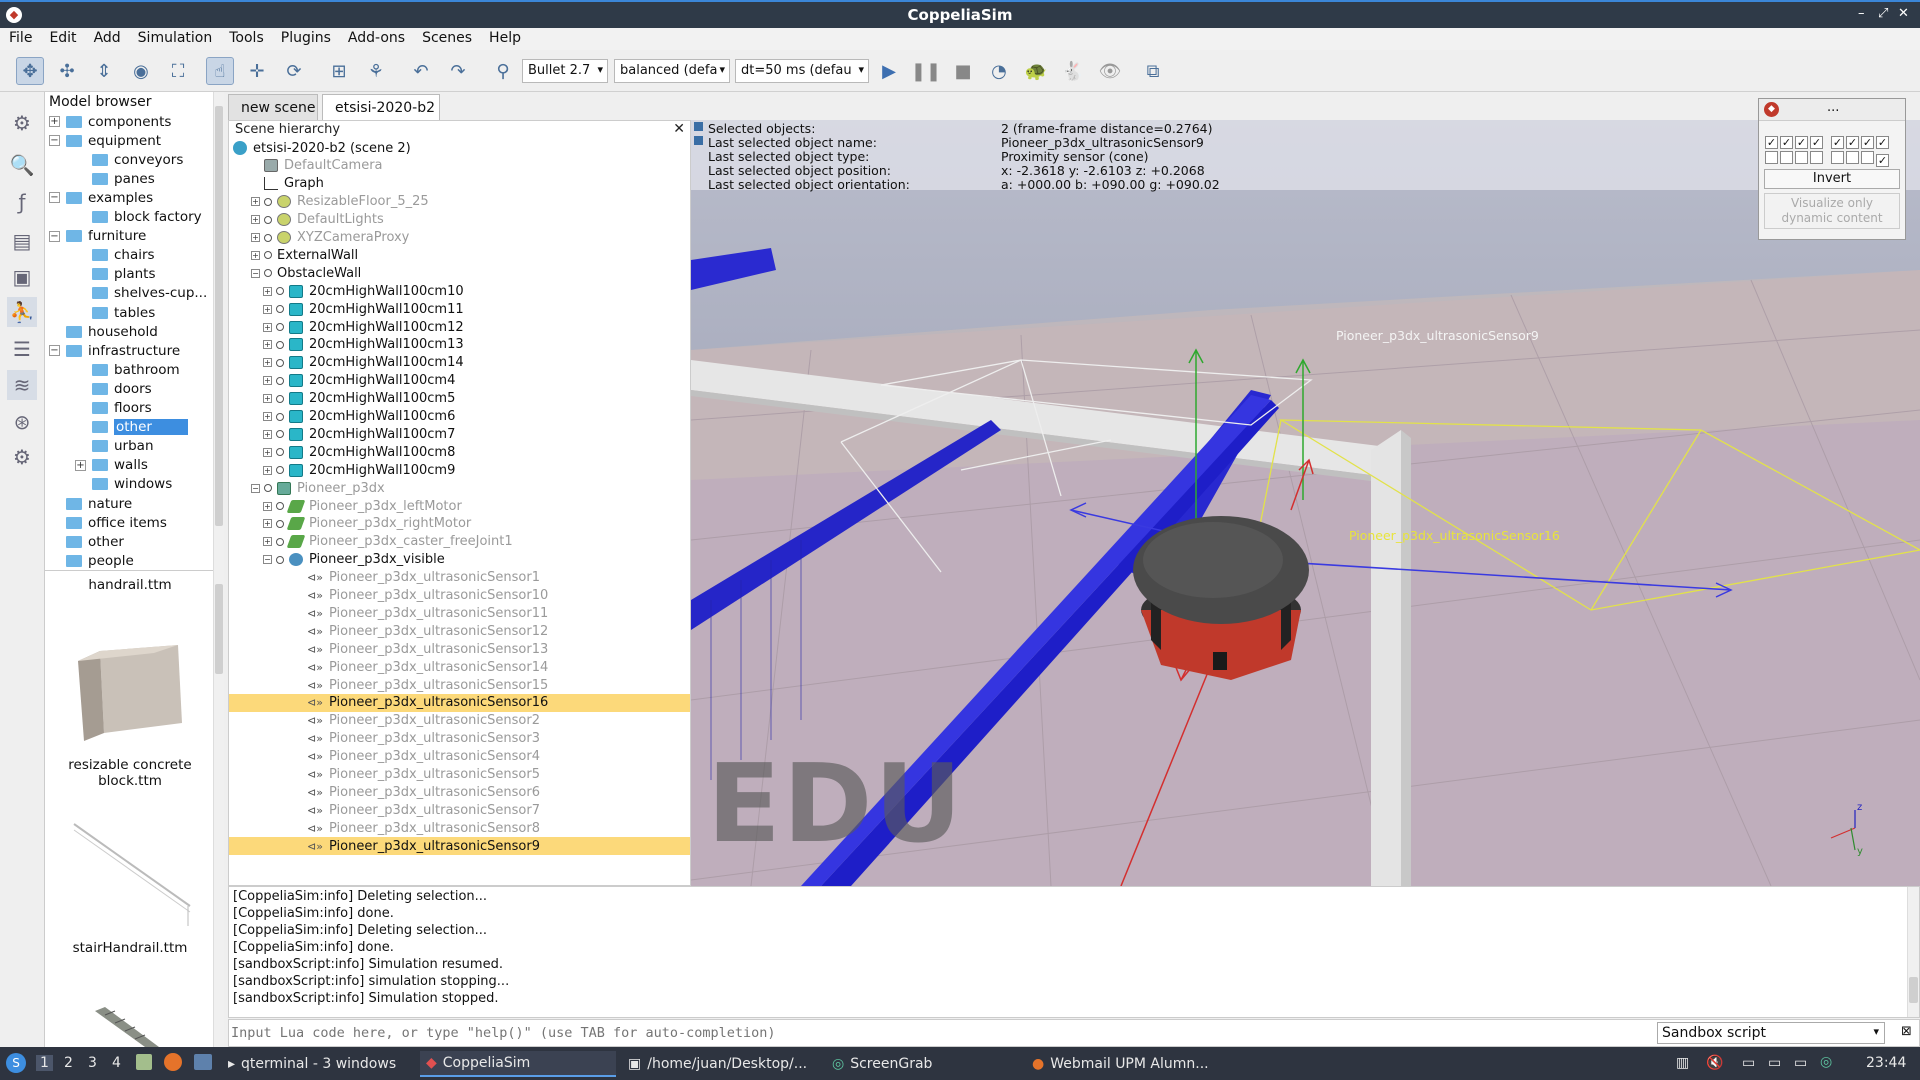 The image size is (1920, 1080). What do you see at coordinates (459, 166) in the screenshot?
I see `hierarchy-item: DefaultCamera` at bounding box center [459, 166].